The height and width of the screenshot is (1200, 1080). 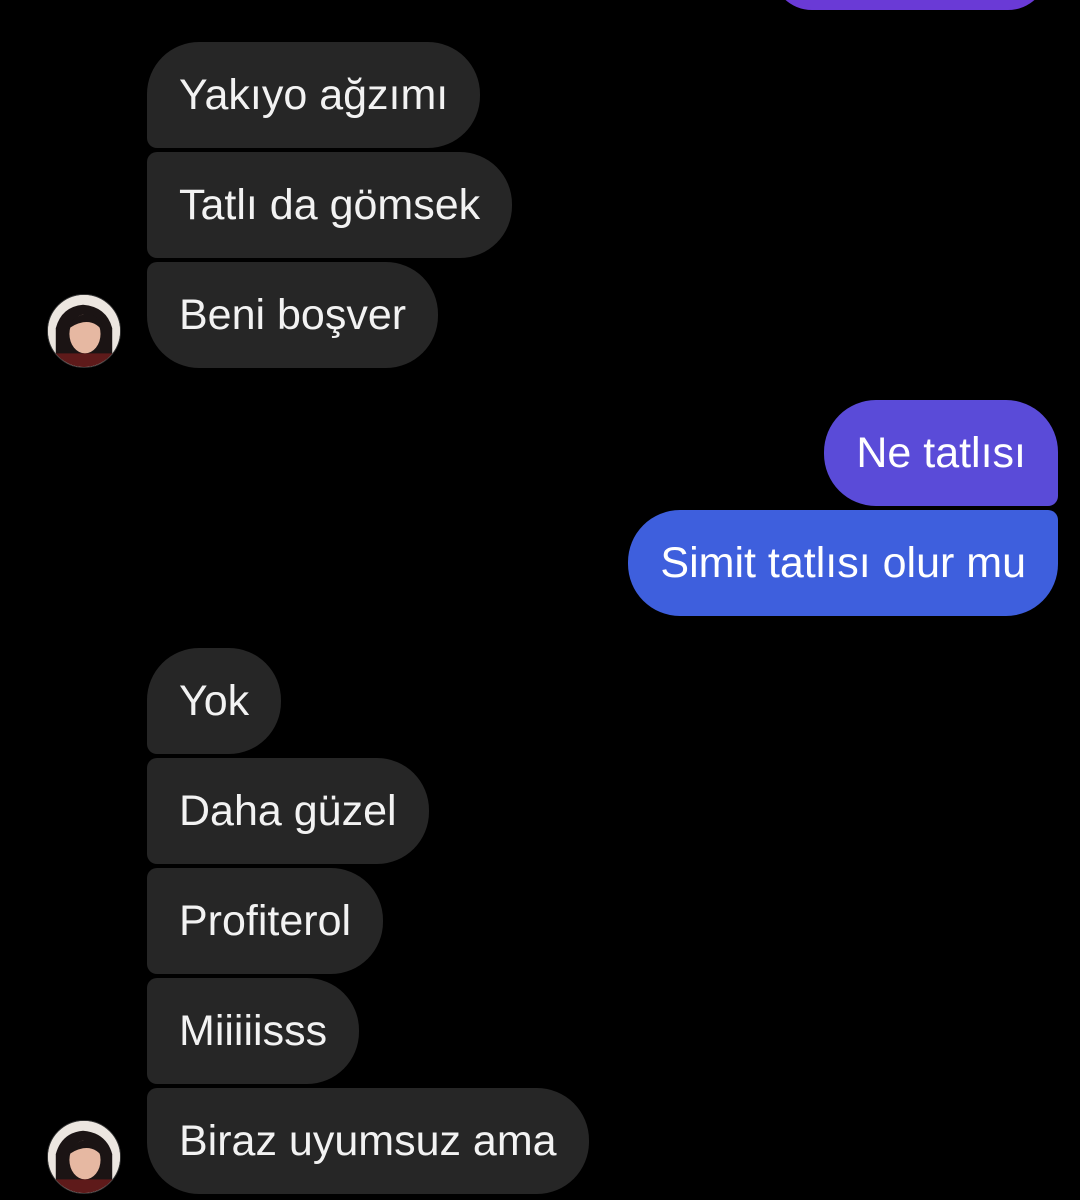 I want to click on message-text: Biraz uyumsuz ama, so click(x=368, y=1140).